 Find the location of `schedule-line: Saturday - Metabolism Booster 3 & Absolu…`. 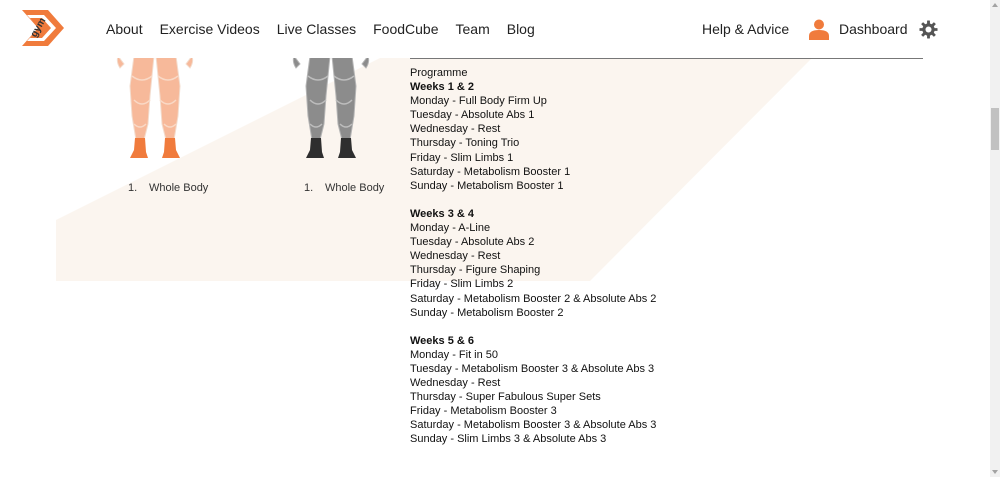

schedule-line: Saturday - Metabolism Booster 3 & Absolu… is located at coordinates (533, 425).